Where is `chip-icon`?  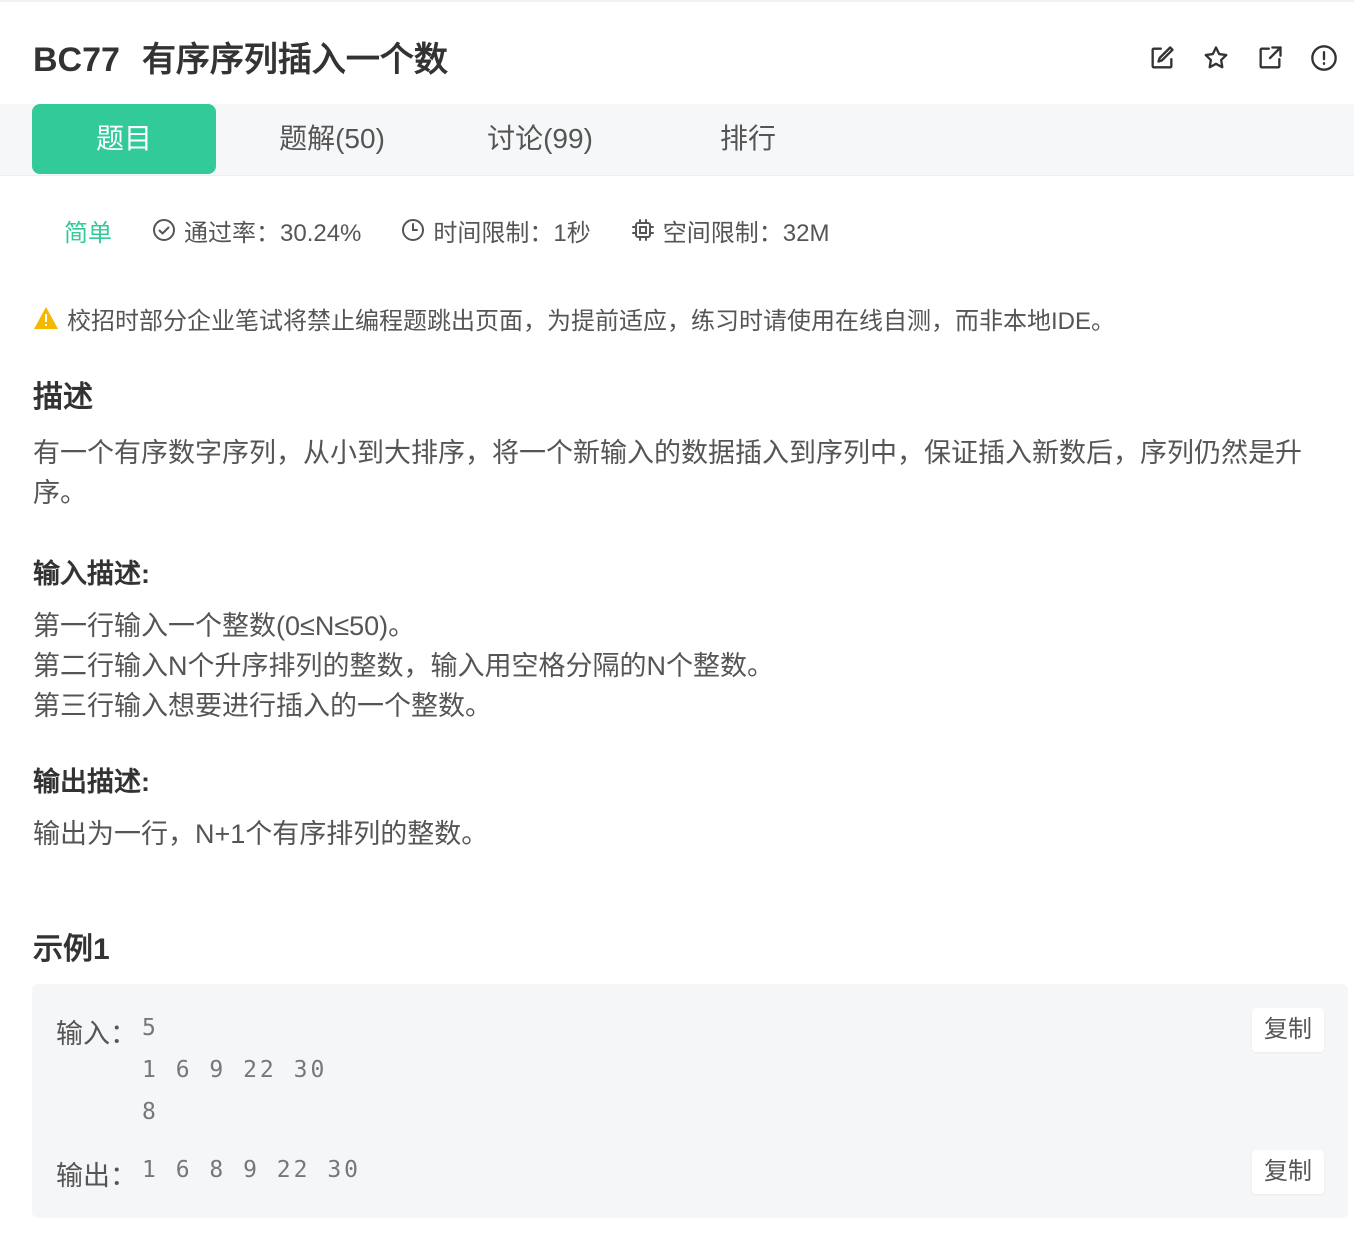
chip-icon is located at coordinates (642, 230).